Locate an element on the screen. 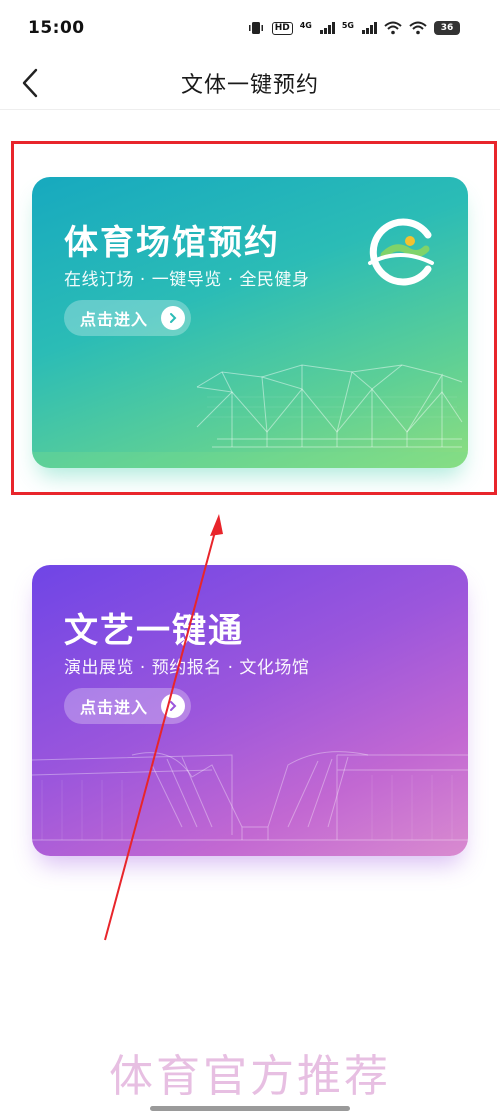 The height and width of the screenshot is (1115, 500). nav-bar: 文体一键预约 is located at coordinates (250, 83).